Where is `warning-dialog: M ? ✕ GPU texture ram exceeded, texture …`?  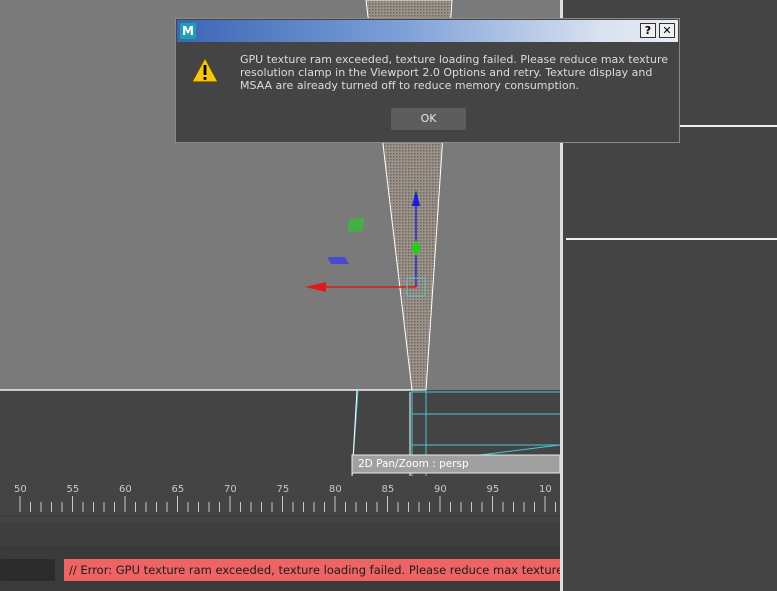 warning-dialog: M ? ✕ GPU texture ram exceeded, texture … is located at coordinates (427, 80).